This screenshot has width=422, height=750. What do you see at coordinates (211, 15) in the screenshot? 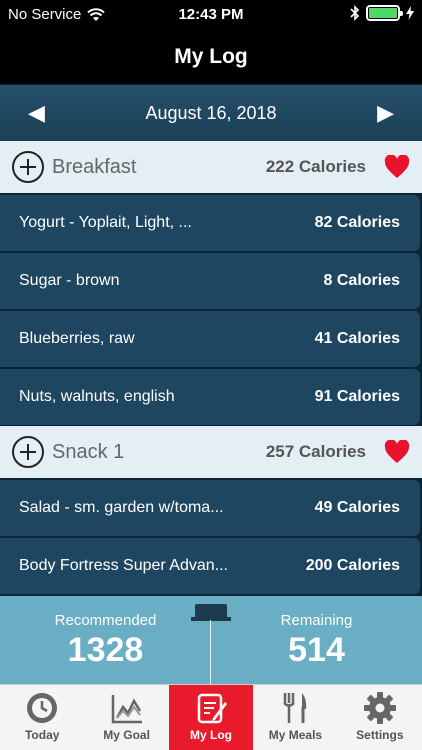
I see `status-bar: No Service 12:43 PM` at bounding box center [211, 15].